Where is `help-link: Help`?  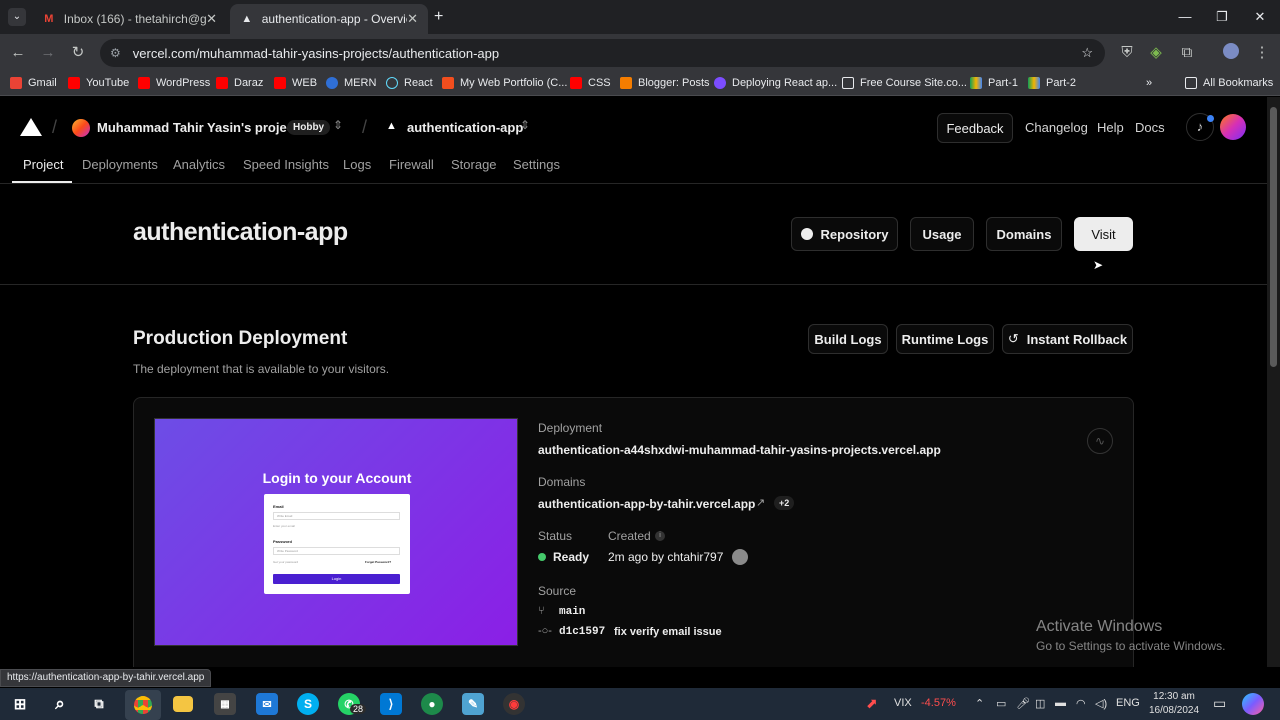
help-link: Help is located at coordinates (1110, 127).